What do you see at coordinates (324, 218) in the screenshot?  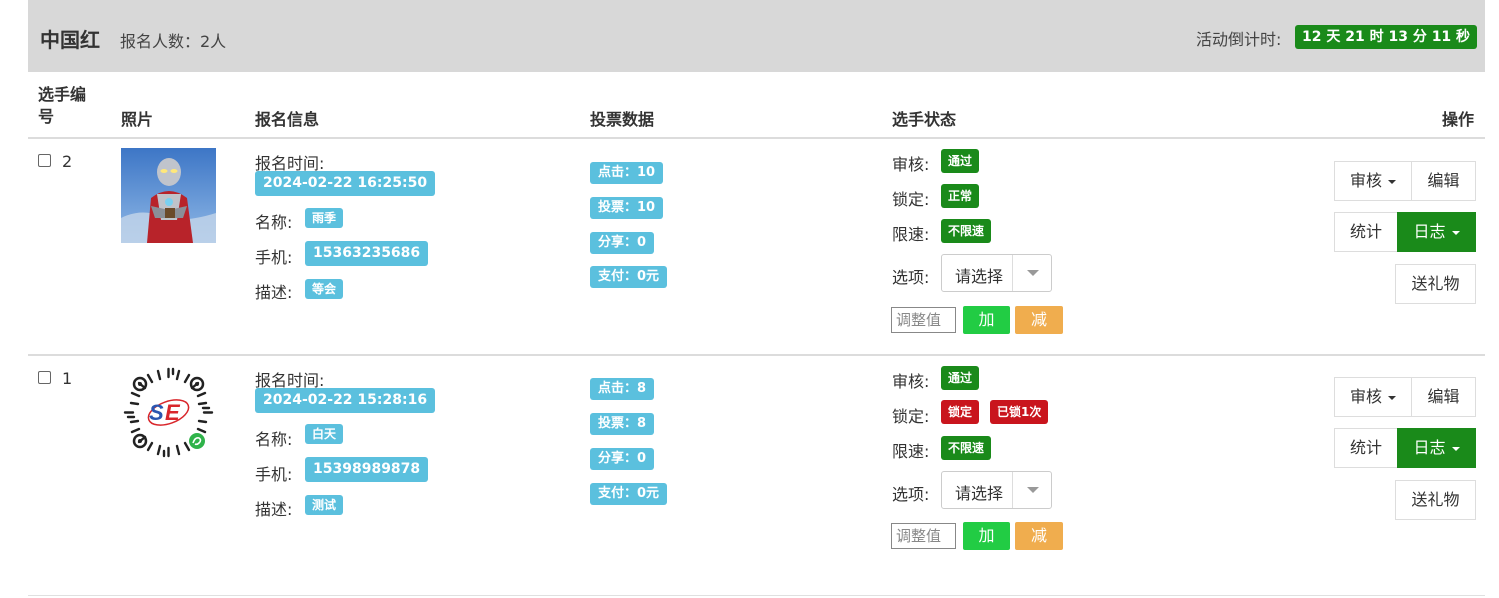 I see `name-badge: 雨季` at bounding box center [324, 218].